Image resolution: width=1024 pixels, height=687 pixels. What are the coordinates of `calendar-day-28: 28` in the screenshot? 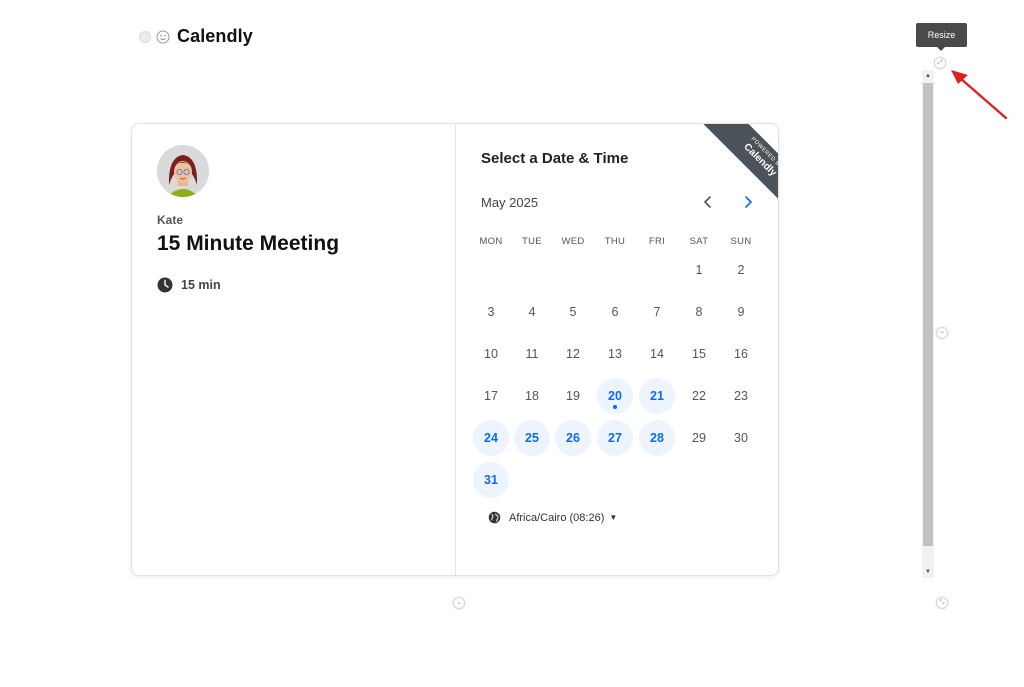 It's located at (657, 438).